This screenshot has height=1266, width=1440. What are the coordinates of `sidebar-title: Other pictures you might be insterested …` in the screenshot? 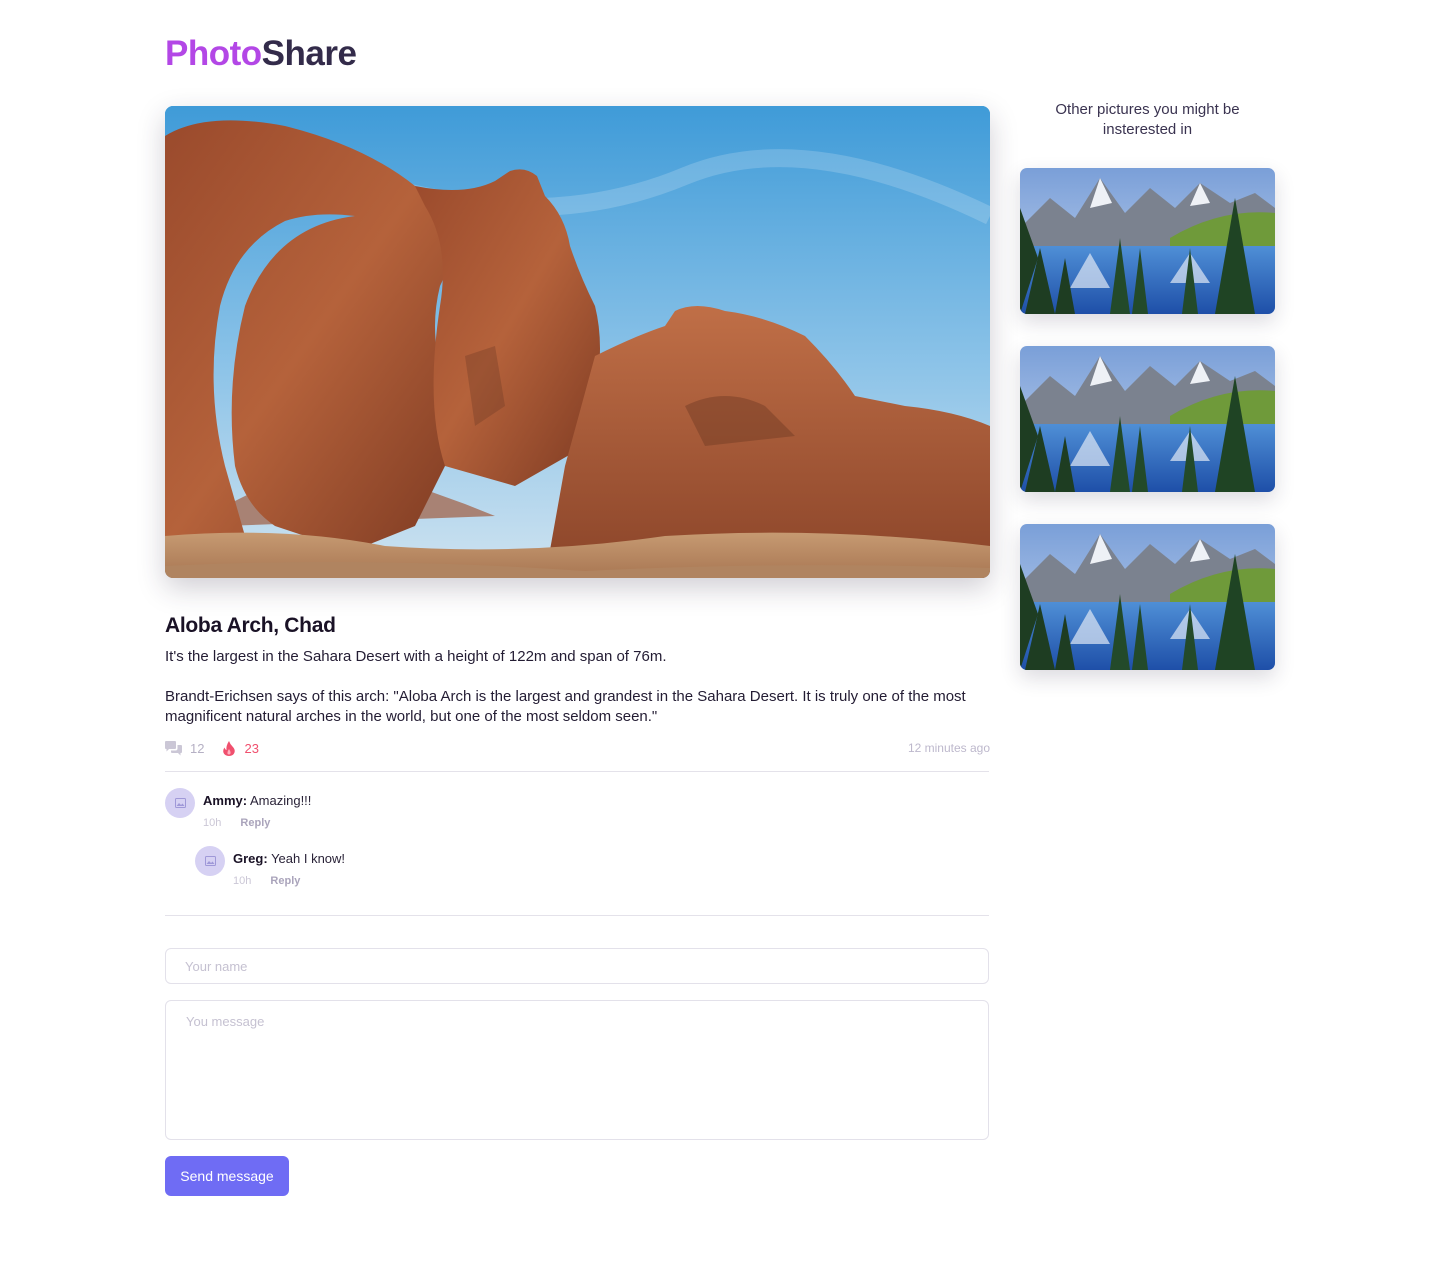 It's located at (1147, 119).